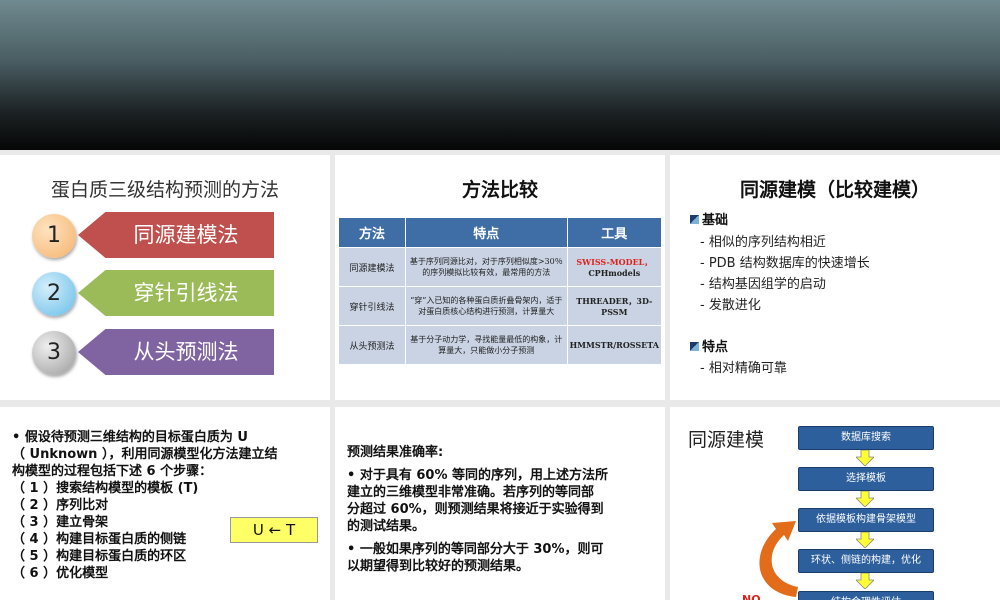 The height and width of the screenshot is (600, 1000). What do you see at coordinates (54, 236) in the screenshot?
I see `method-number-circle: 1` at bounding box center [54, 236].